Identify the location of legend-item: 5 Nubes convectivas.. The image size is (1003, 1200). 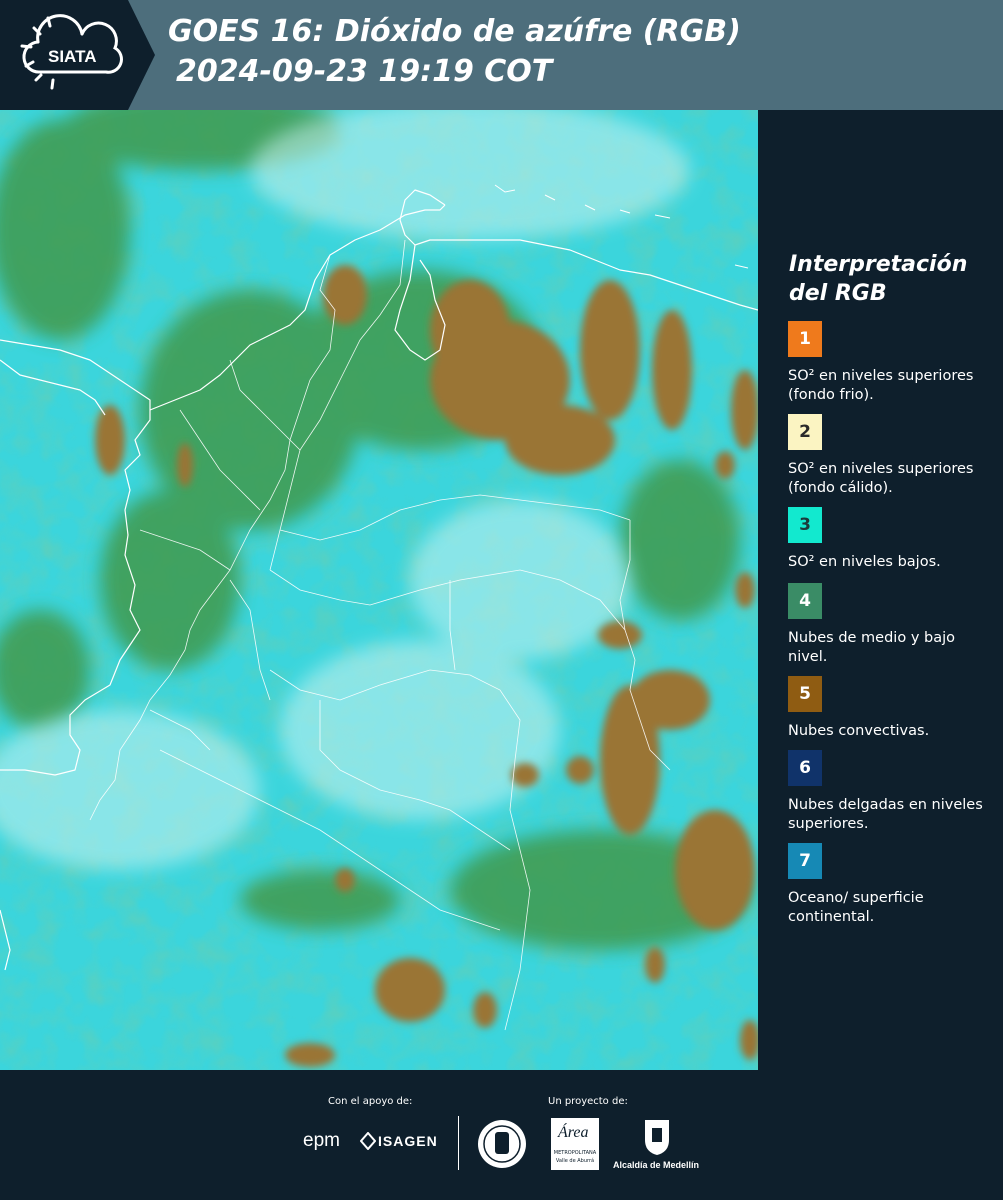
(890, 718).